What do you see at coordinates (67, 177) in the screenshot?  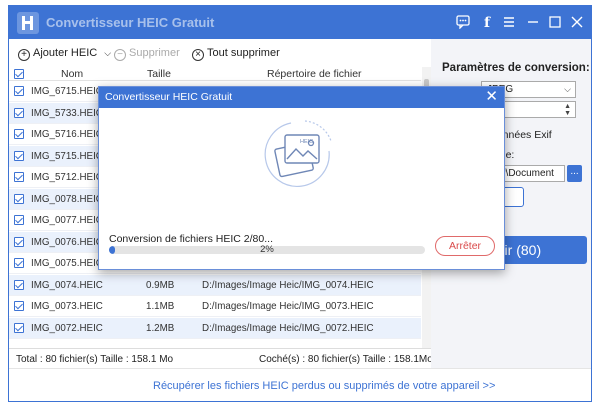 I see `row-name: IMG_5712.HEIC` at bounding box center [67, 177].